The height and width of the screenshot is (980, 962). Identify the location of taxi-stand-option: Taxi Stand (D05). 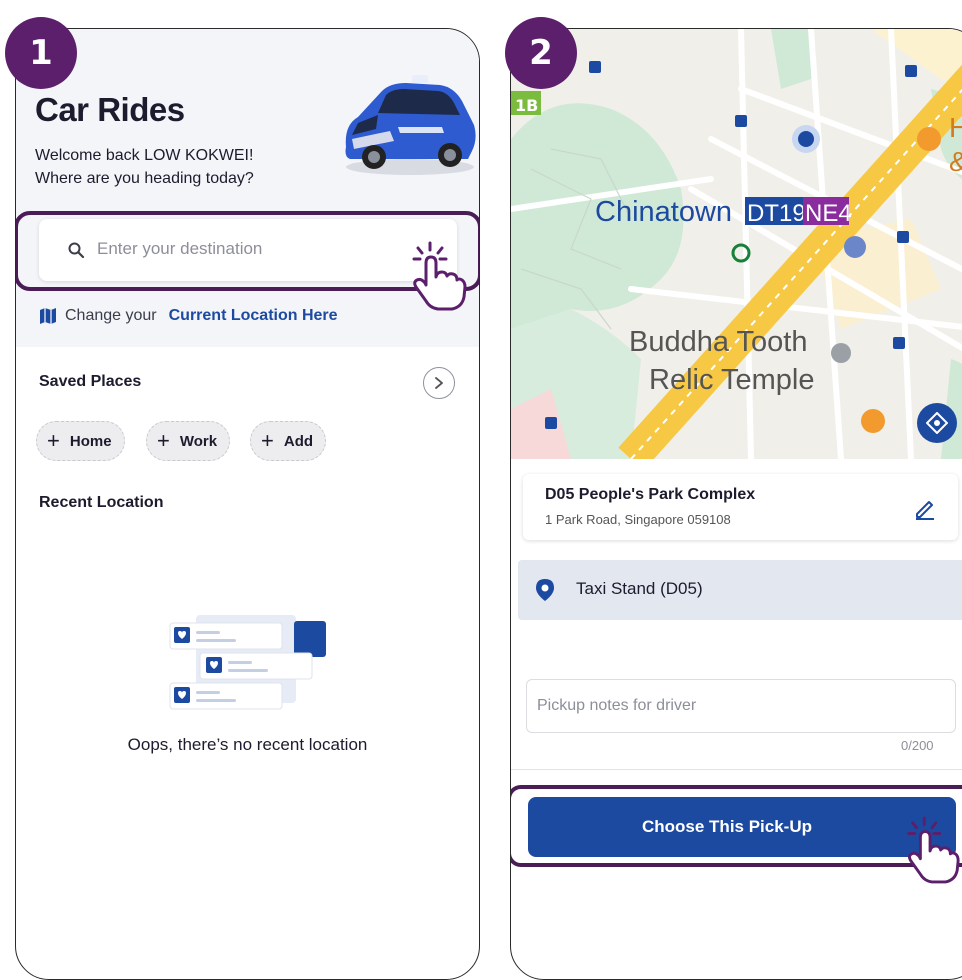
(740, 590).